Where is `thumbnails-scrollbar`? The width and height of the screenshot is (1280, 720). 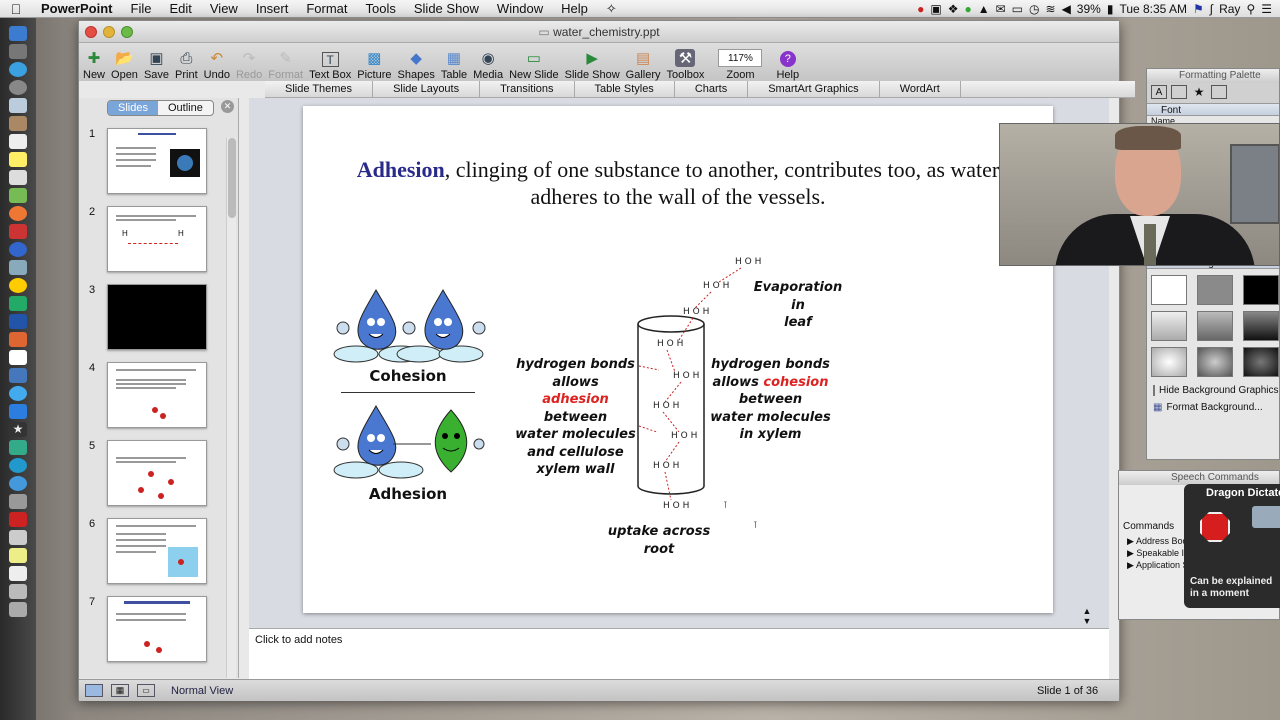 thumbnails-scrollbar is located at coordinates (231, 408).